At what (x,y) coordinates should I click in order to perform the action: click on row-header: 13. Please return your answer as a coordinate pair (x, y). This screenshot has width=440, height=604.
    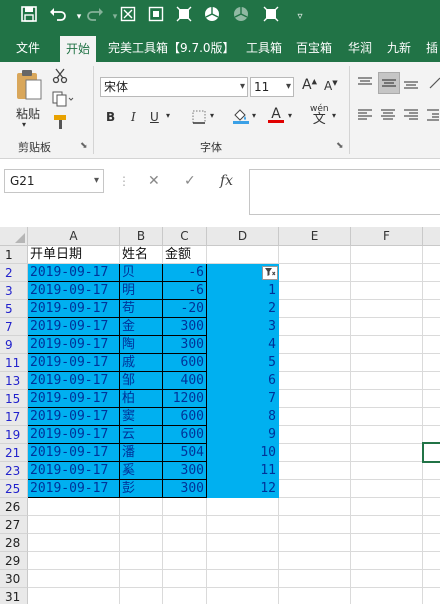
    Looking at the image, I should click on (14, 381).